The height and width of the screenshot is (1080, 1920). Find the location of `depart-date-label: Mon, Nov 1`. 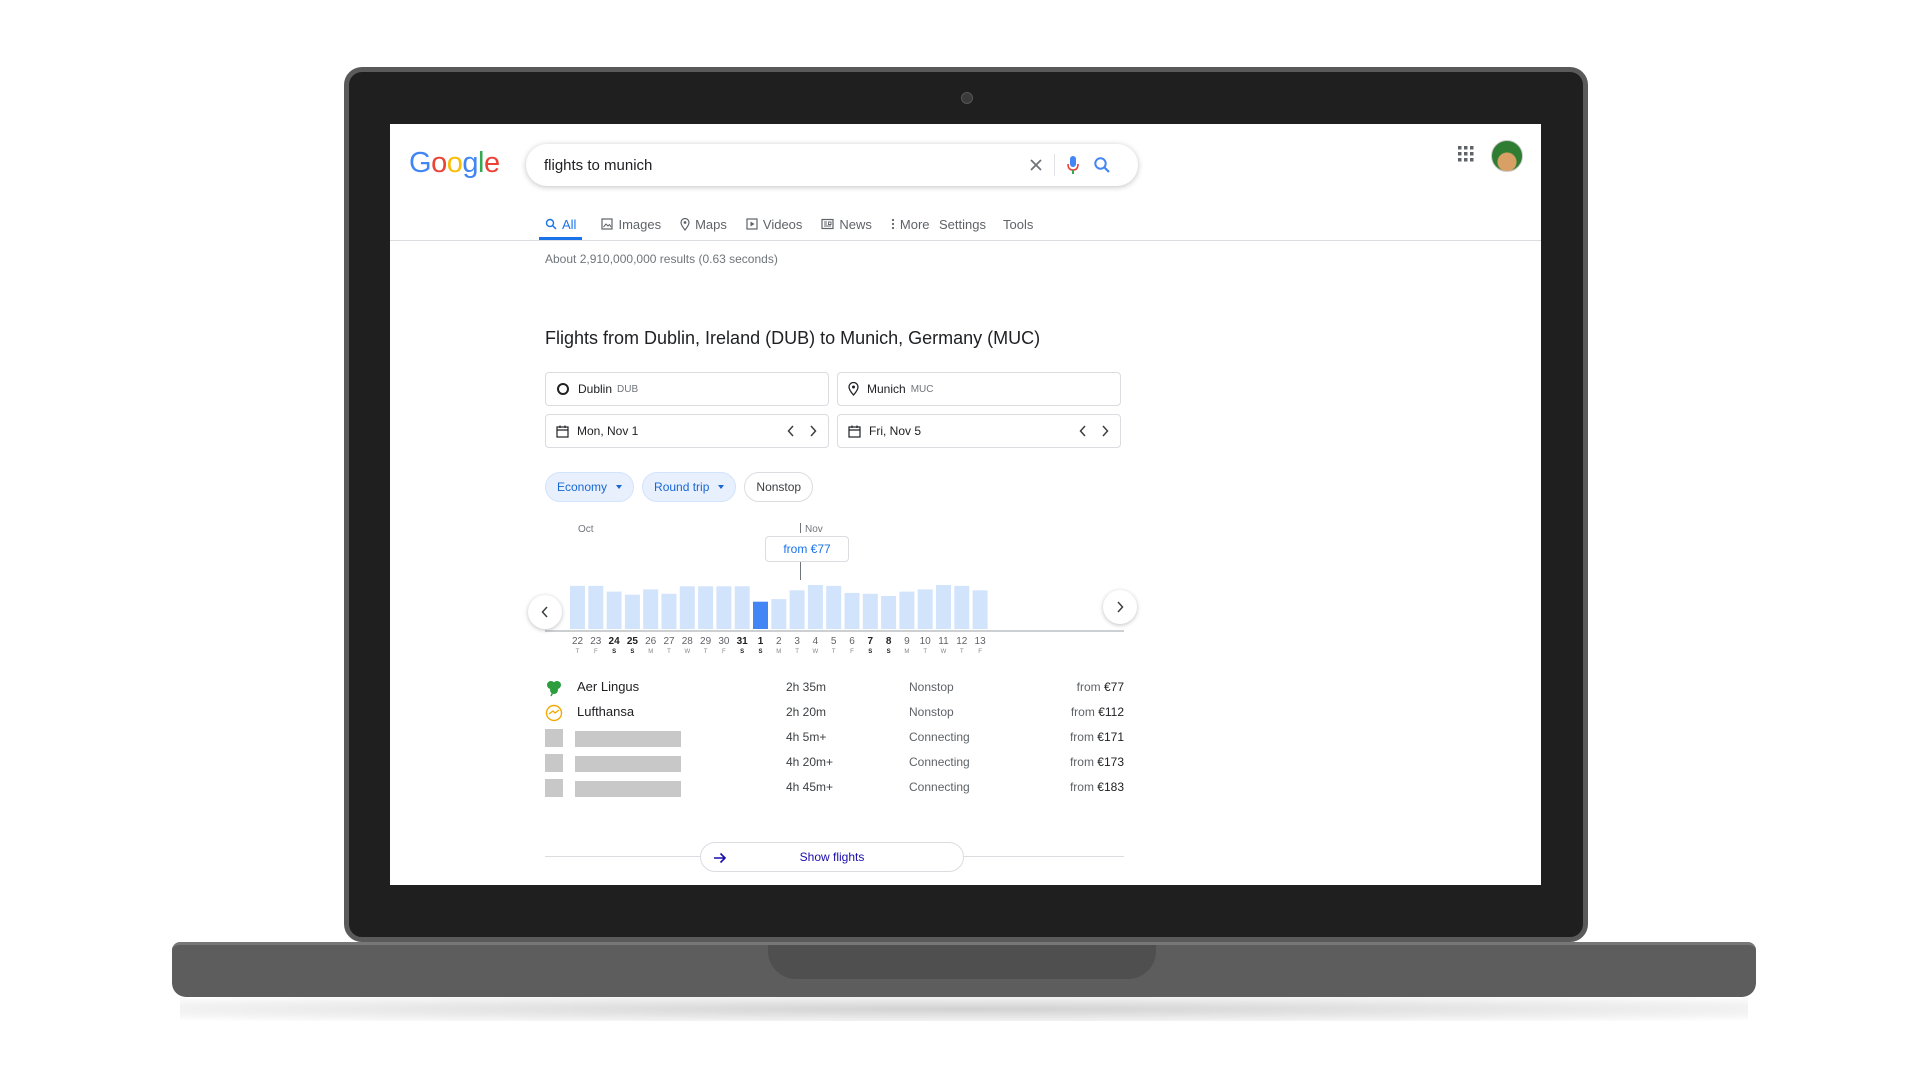

depart-date-label: Mon, Nov 1 is located at coordinates (608, 431).